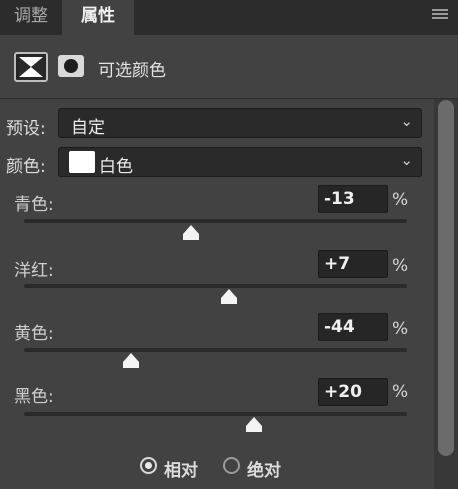  Describe the element at coordinates (446, 278) in the screenshot. I see `scrollbar-thumb` at that location.